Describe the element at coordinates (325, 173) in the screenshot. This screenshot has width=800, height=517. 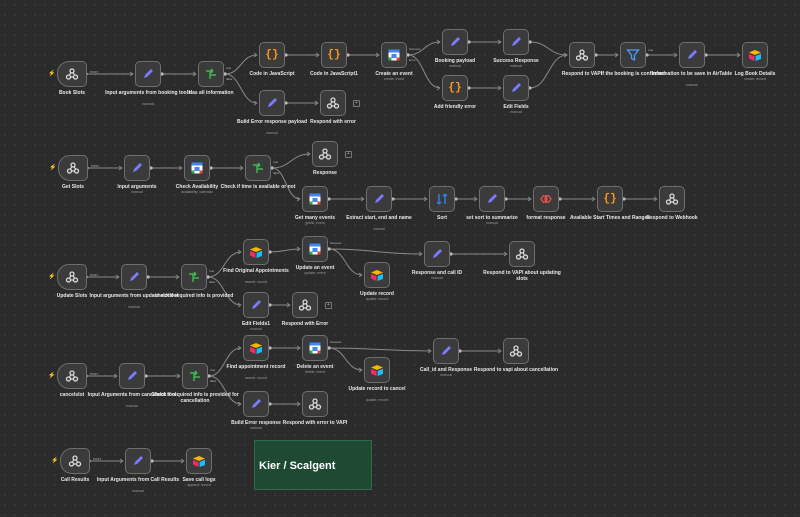
I see `node-label: Response` at that location.